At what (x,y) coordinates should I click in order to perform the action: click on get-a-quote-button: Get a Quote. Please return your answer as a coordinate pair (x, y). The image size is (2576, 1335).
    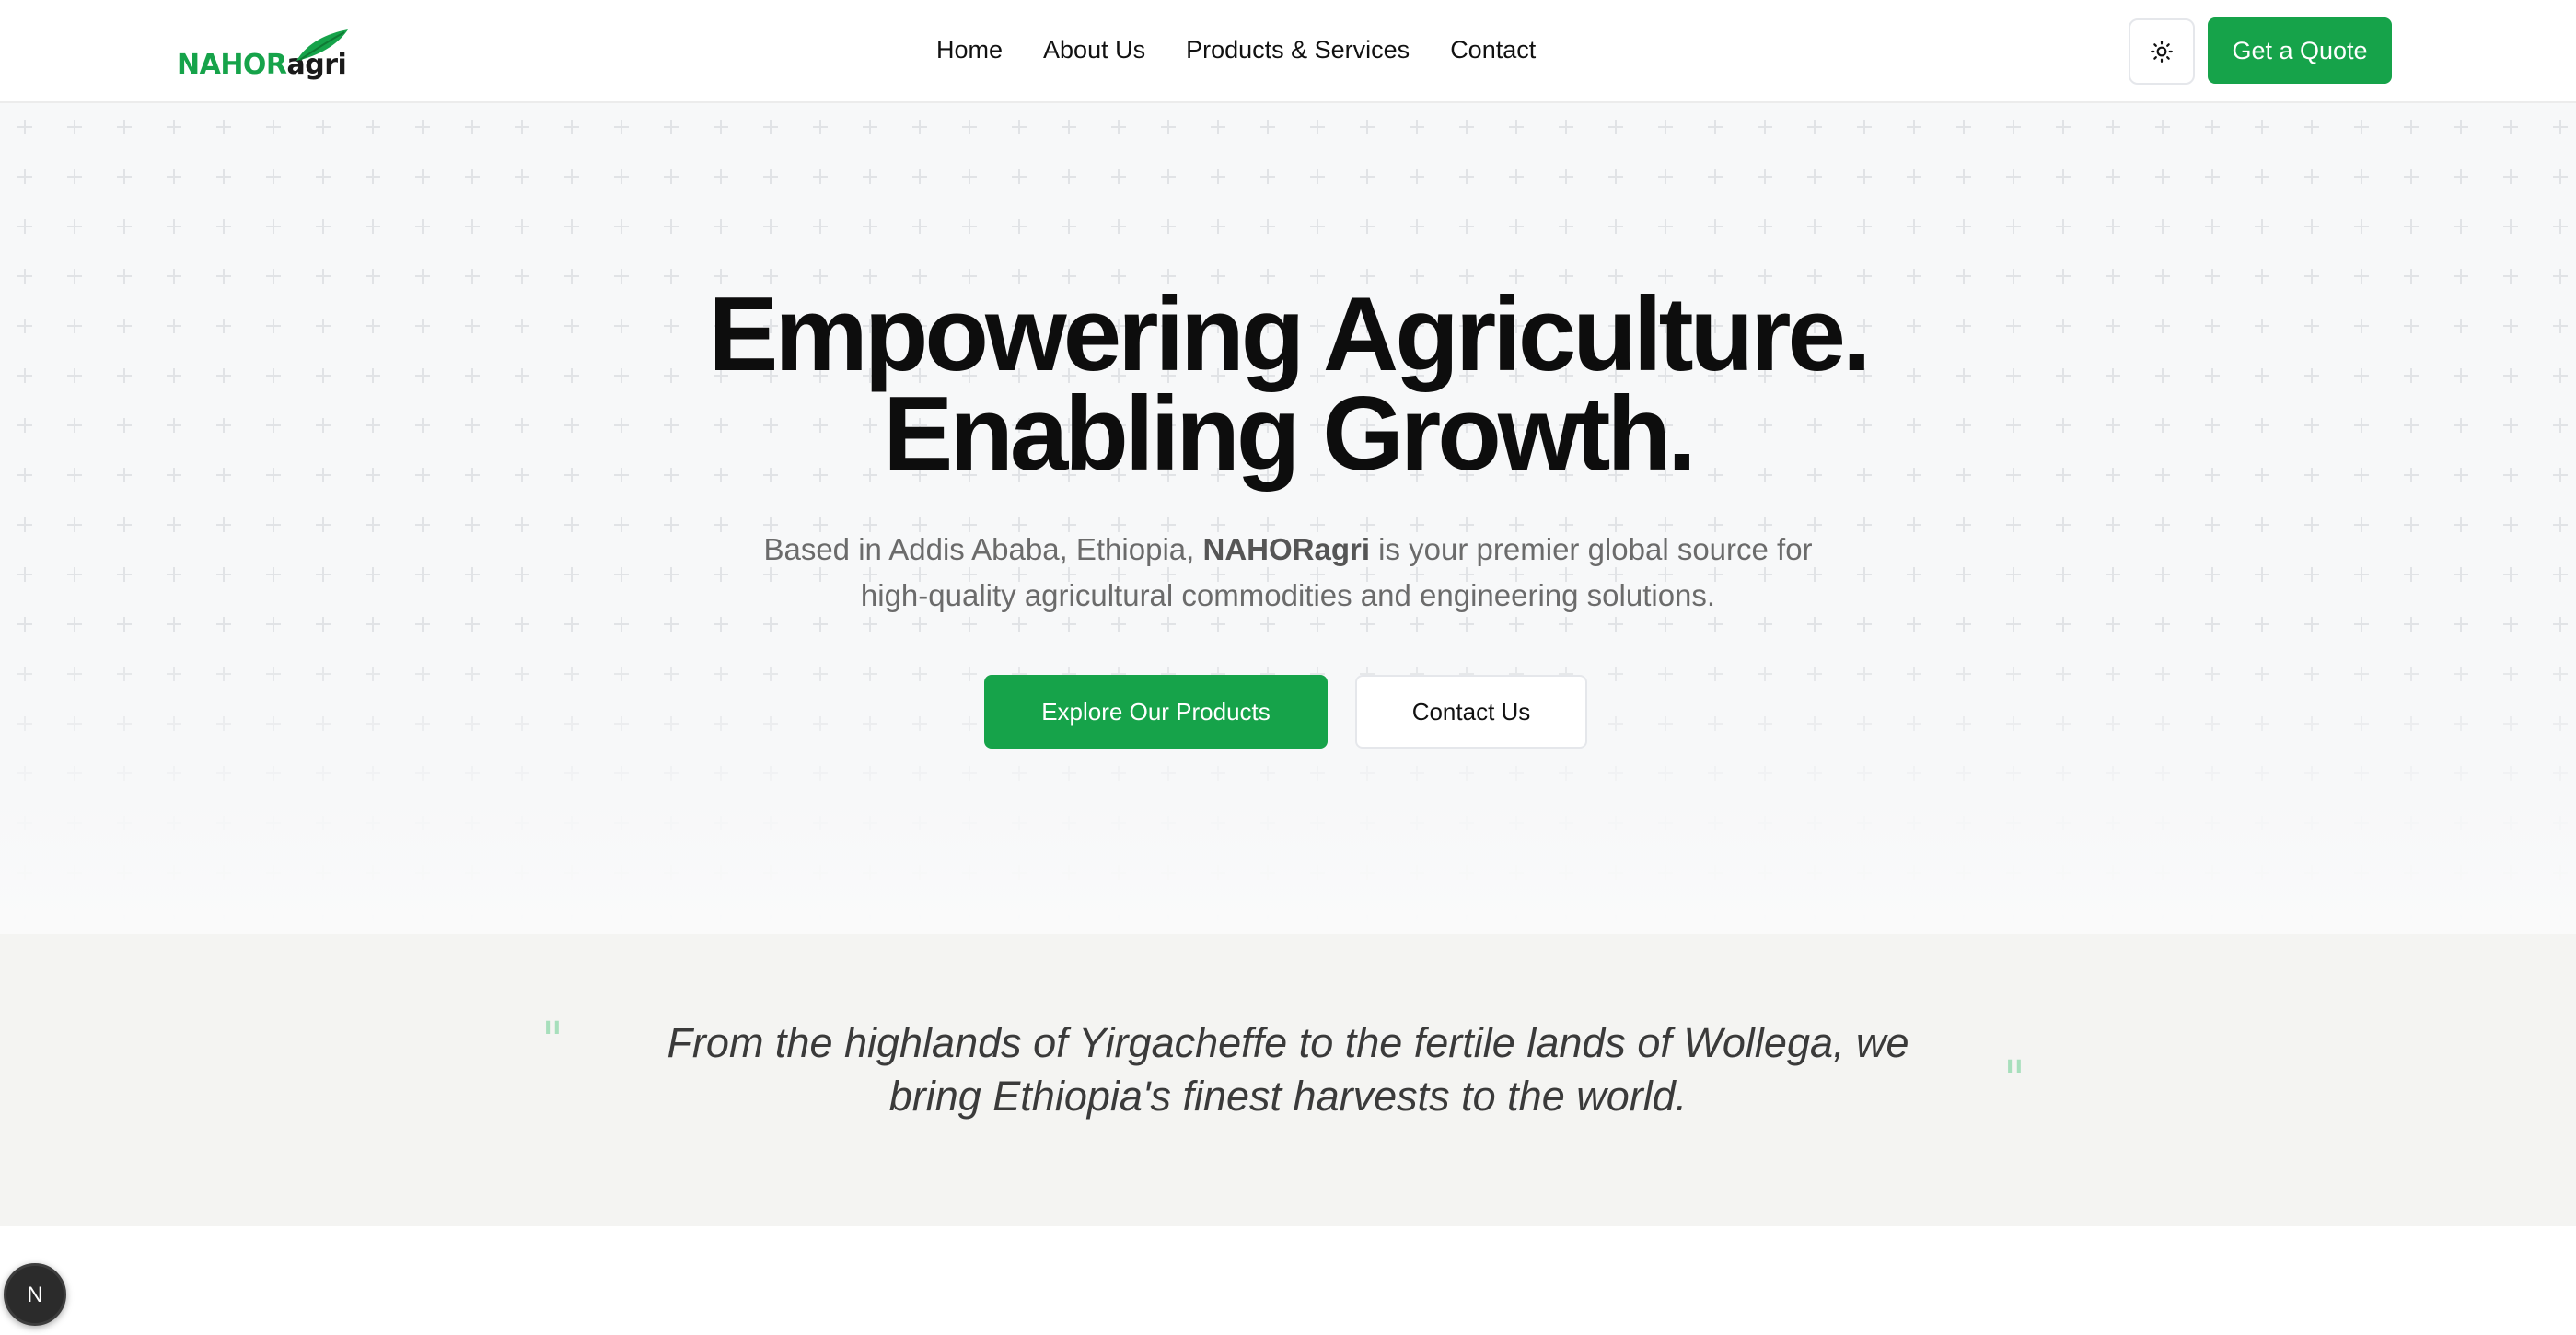
    Looking at the image, I should click on (2300, 50).